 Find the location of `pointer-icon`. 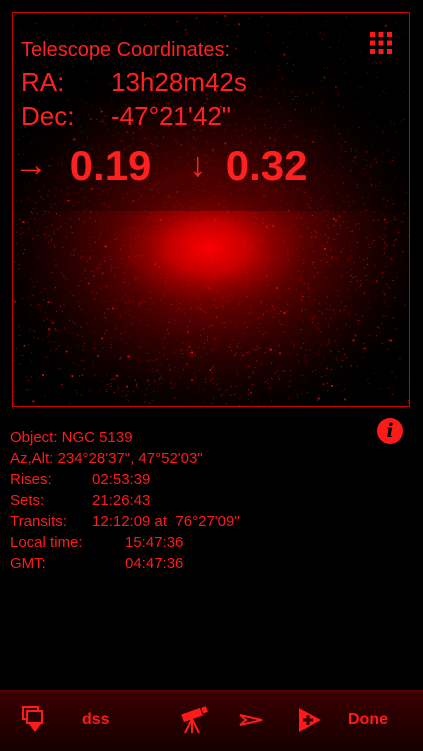

pointer-icon is located at coordinates (251, 720).